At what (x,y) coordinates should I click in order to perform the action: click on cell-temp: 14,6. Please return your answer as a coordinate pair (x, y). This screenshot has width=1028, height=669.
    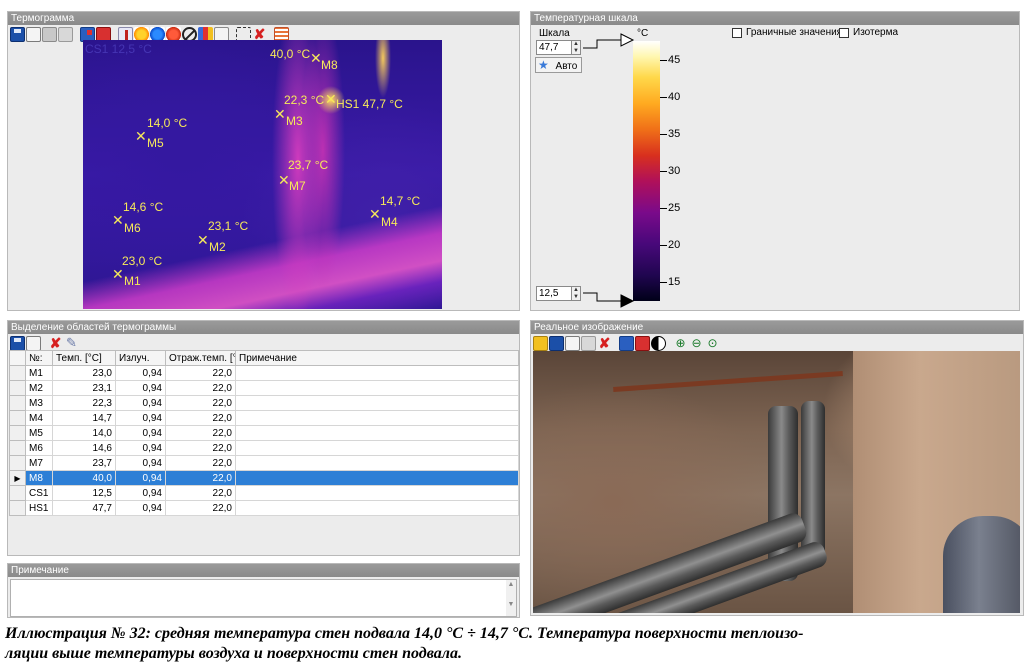
    Looking at the image, I should click on (84, 448).